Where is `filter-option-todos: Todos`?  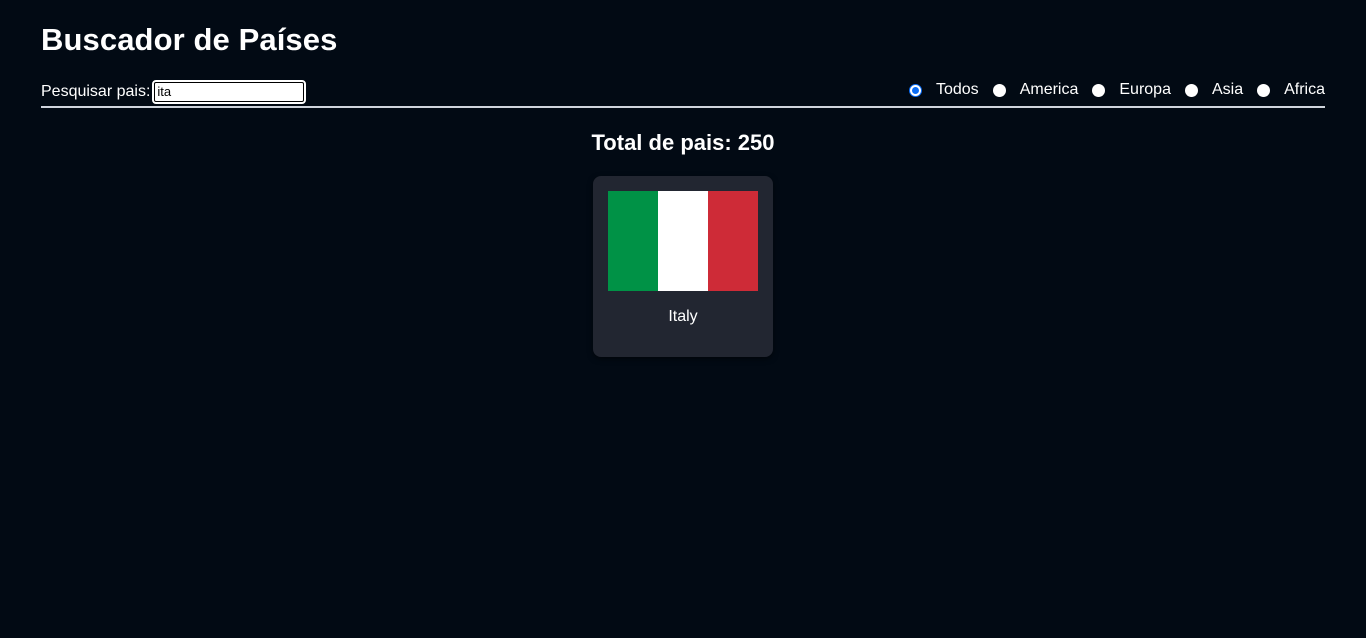 filter-option-todos: Todos is located at coordinates (943, 90).